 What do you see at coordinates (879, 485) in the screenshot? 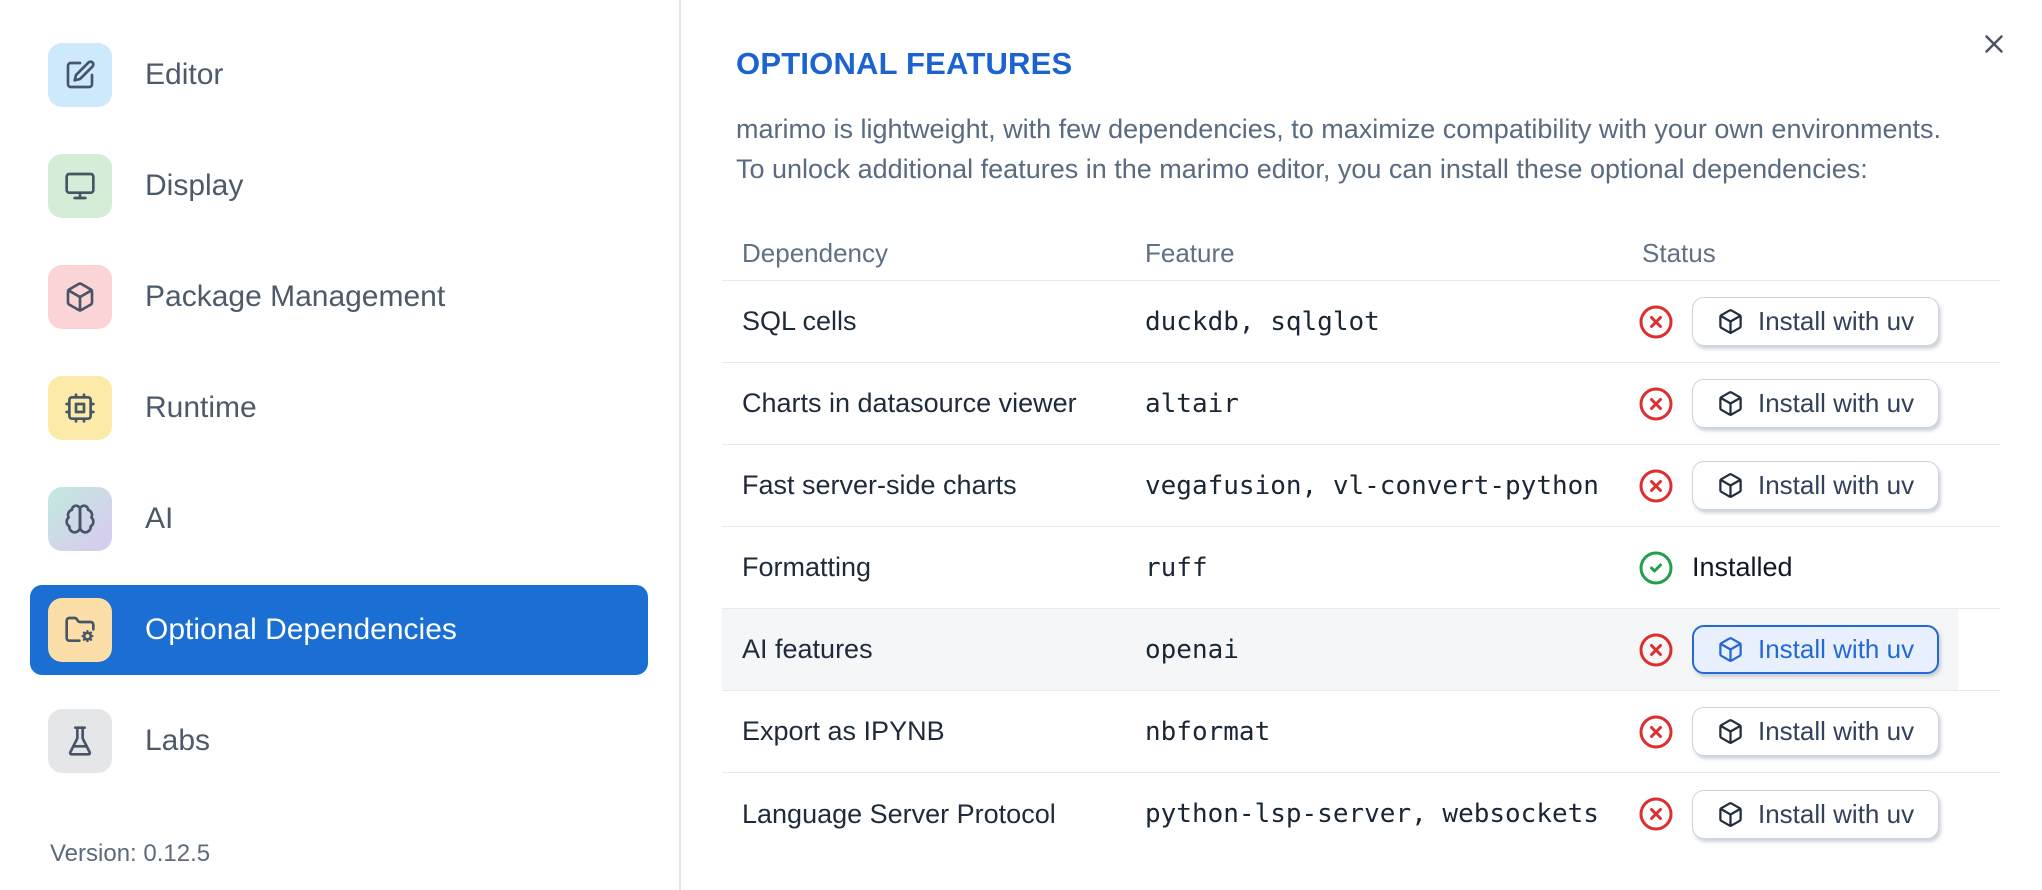
I see `dependency-cell: Fast server-side charts` at bounding box center [879, 485].